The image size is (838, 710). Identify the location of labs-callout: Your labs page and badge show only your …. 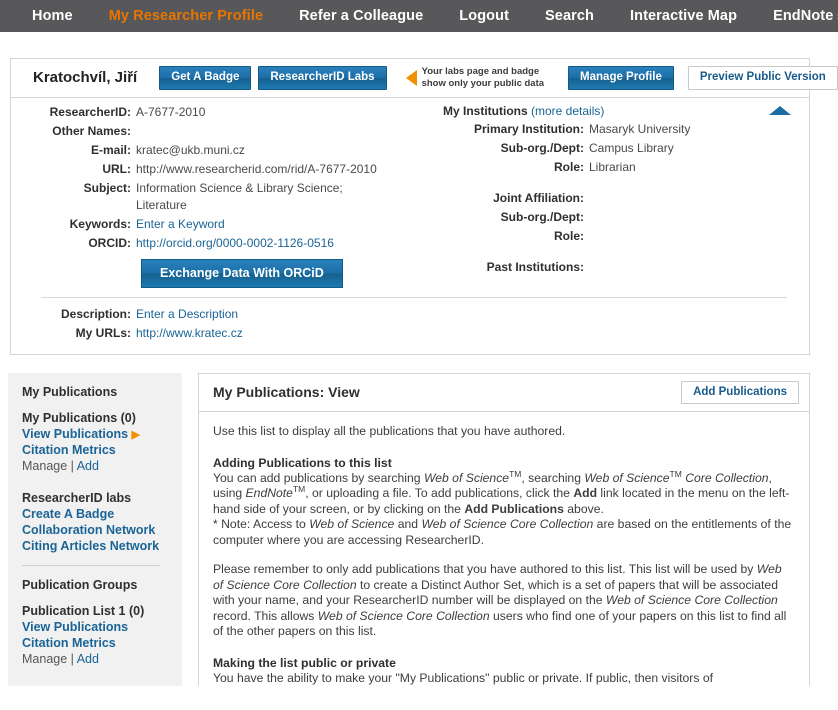
(474, 77).